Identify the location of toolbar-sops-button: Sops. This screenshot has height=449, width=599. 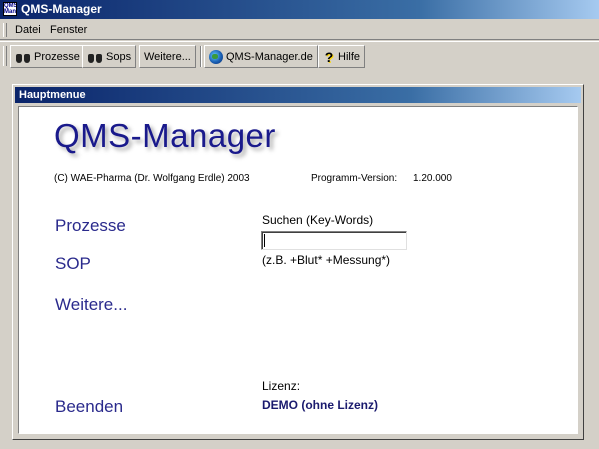
(109, 56).